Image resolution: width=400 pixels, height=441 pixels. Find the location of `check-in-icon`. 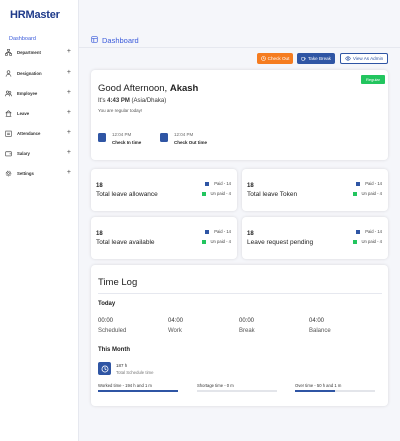

check-in-icon is located at coordinates (102, 137).